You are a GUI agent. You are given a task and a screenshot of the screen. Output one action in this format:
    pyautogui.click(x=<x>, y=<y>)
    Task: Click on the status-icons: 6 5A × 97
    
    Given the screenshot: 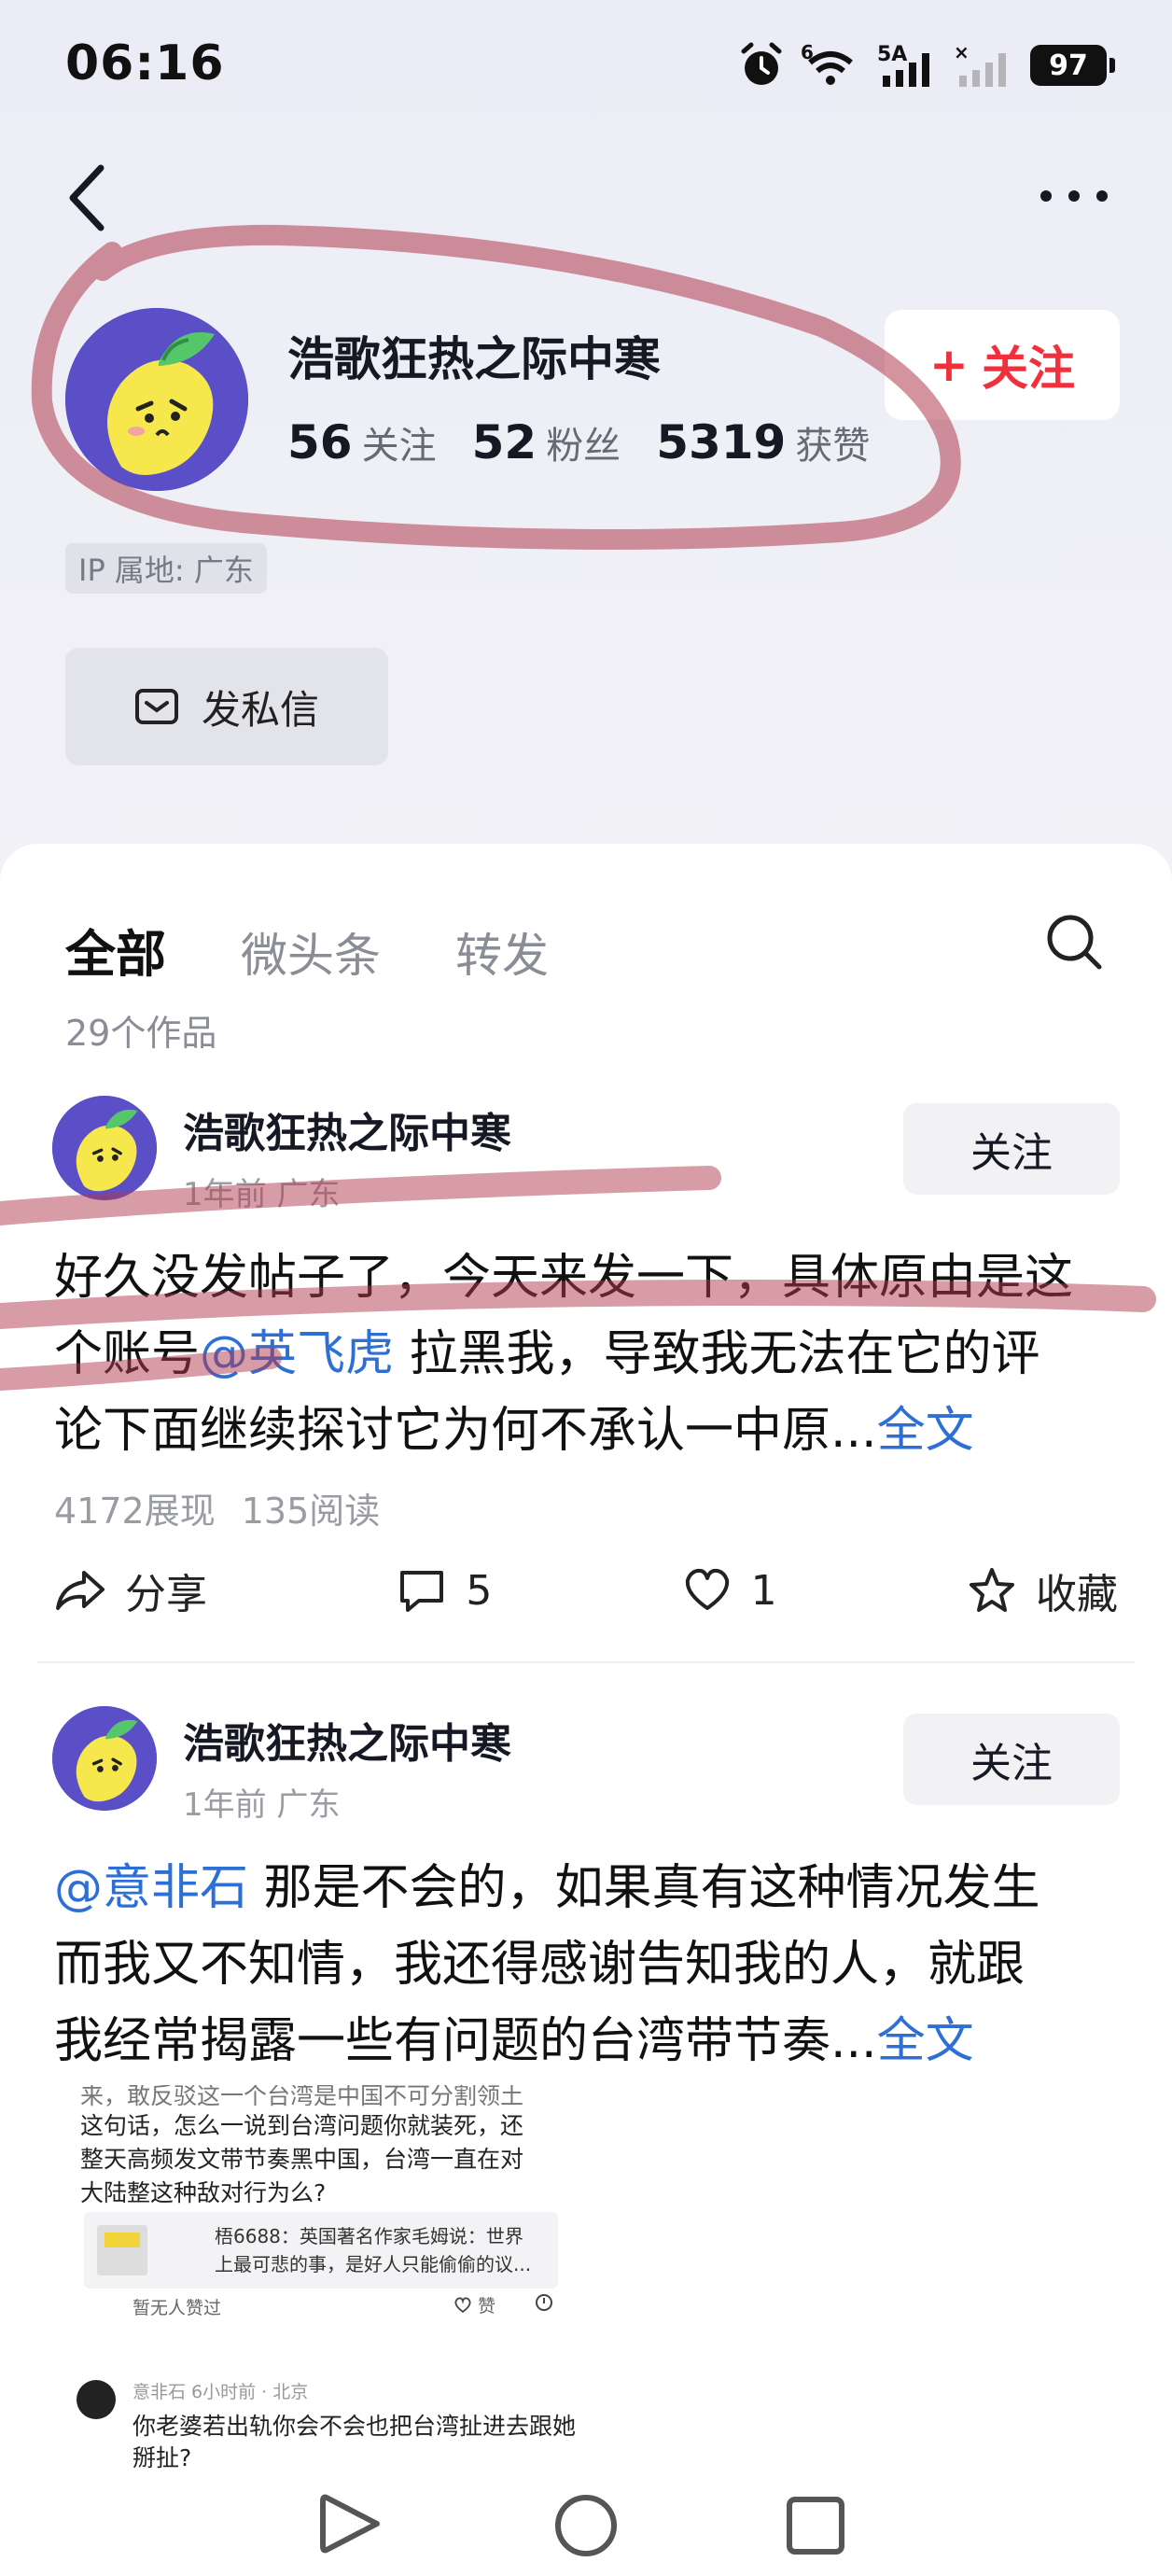 What is the action you would take?
    pyautogui.click(x=927, y=65)
    